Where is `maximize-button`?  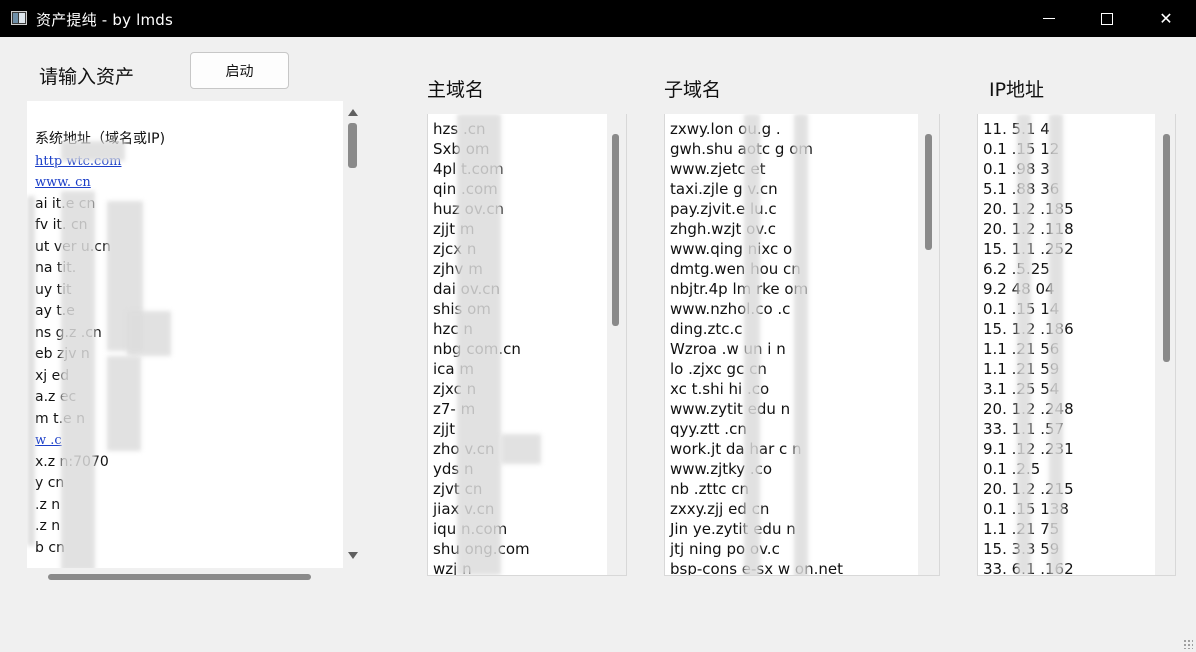 maximize-button is located at coordinates (1107, 18).